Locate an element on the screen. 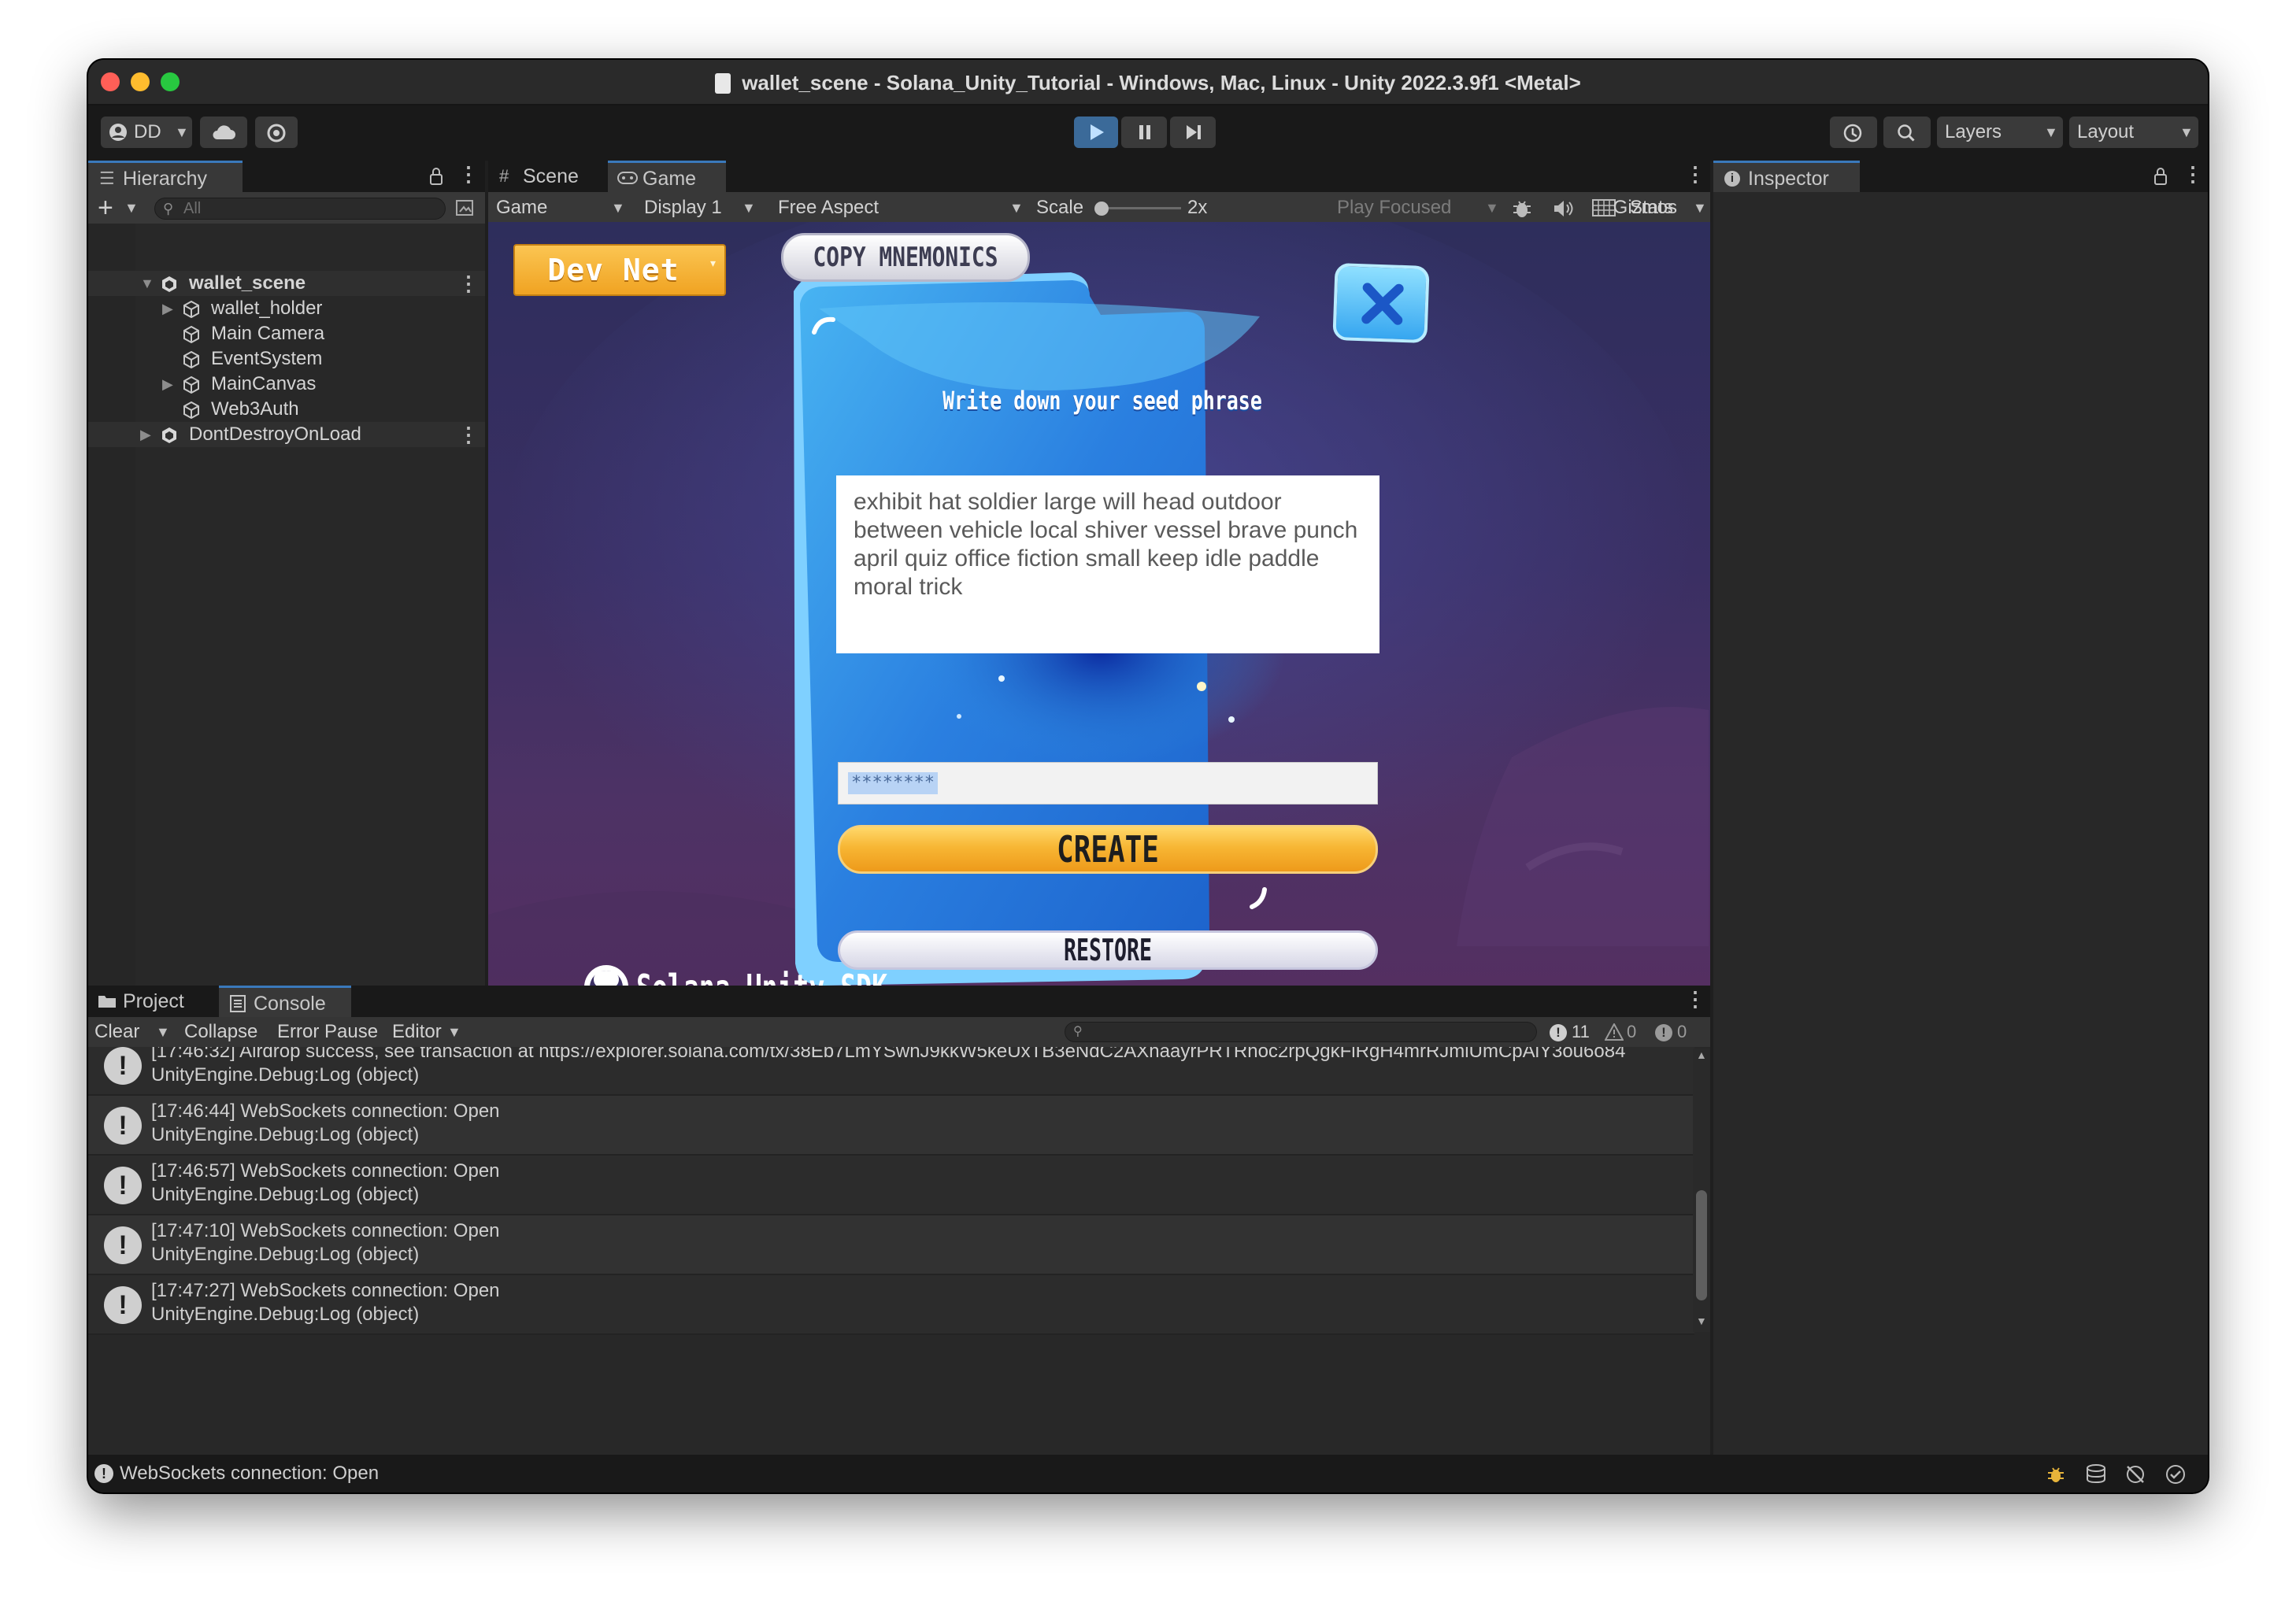 The width and height of the screenshot is (2296, 1609). services-button is located at coordinates (276, 133).